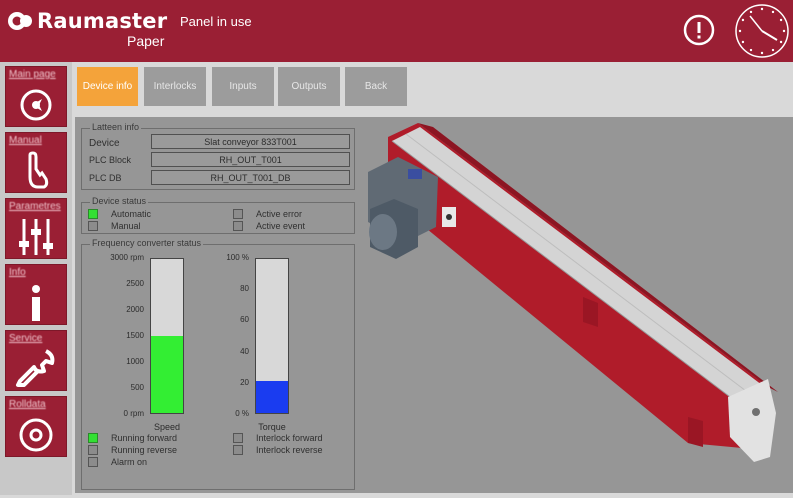  I want to click on speed-tick-label: 3000 rpm, so click(127, 257).